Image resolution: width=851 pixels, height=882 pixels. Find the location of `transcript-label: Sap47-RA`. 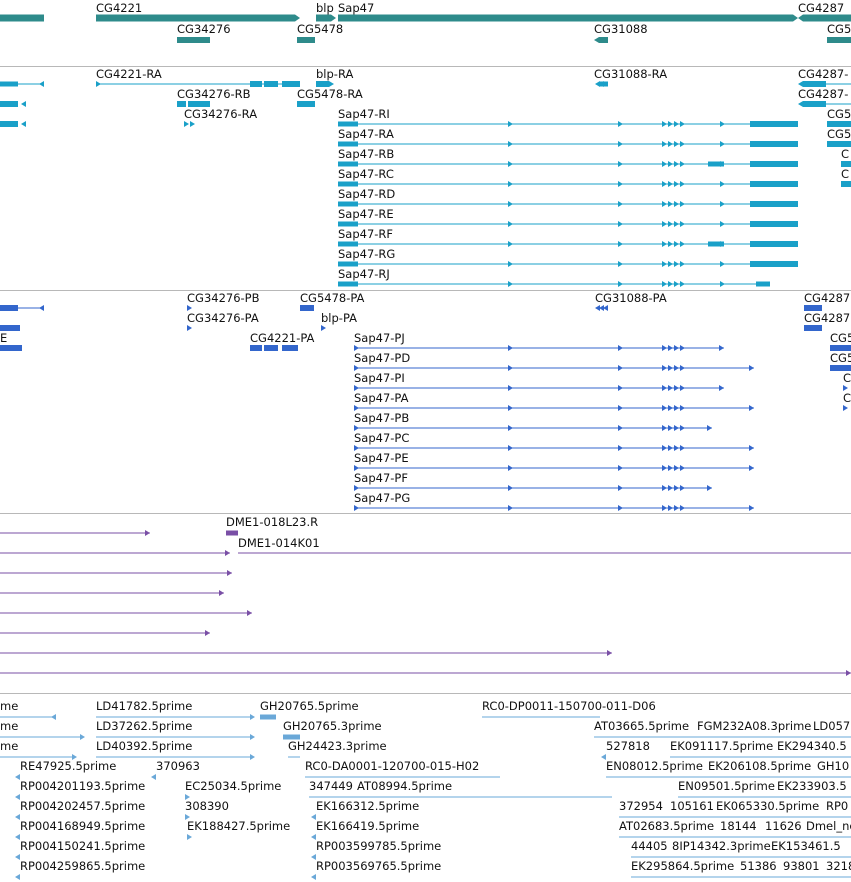

transcript-label: Sap47-RA is located at coordinates (366, 134).